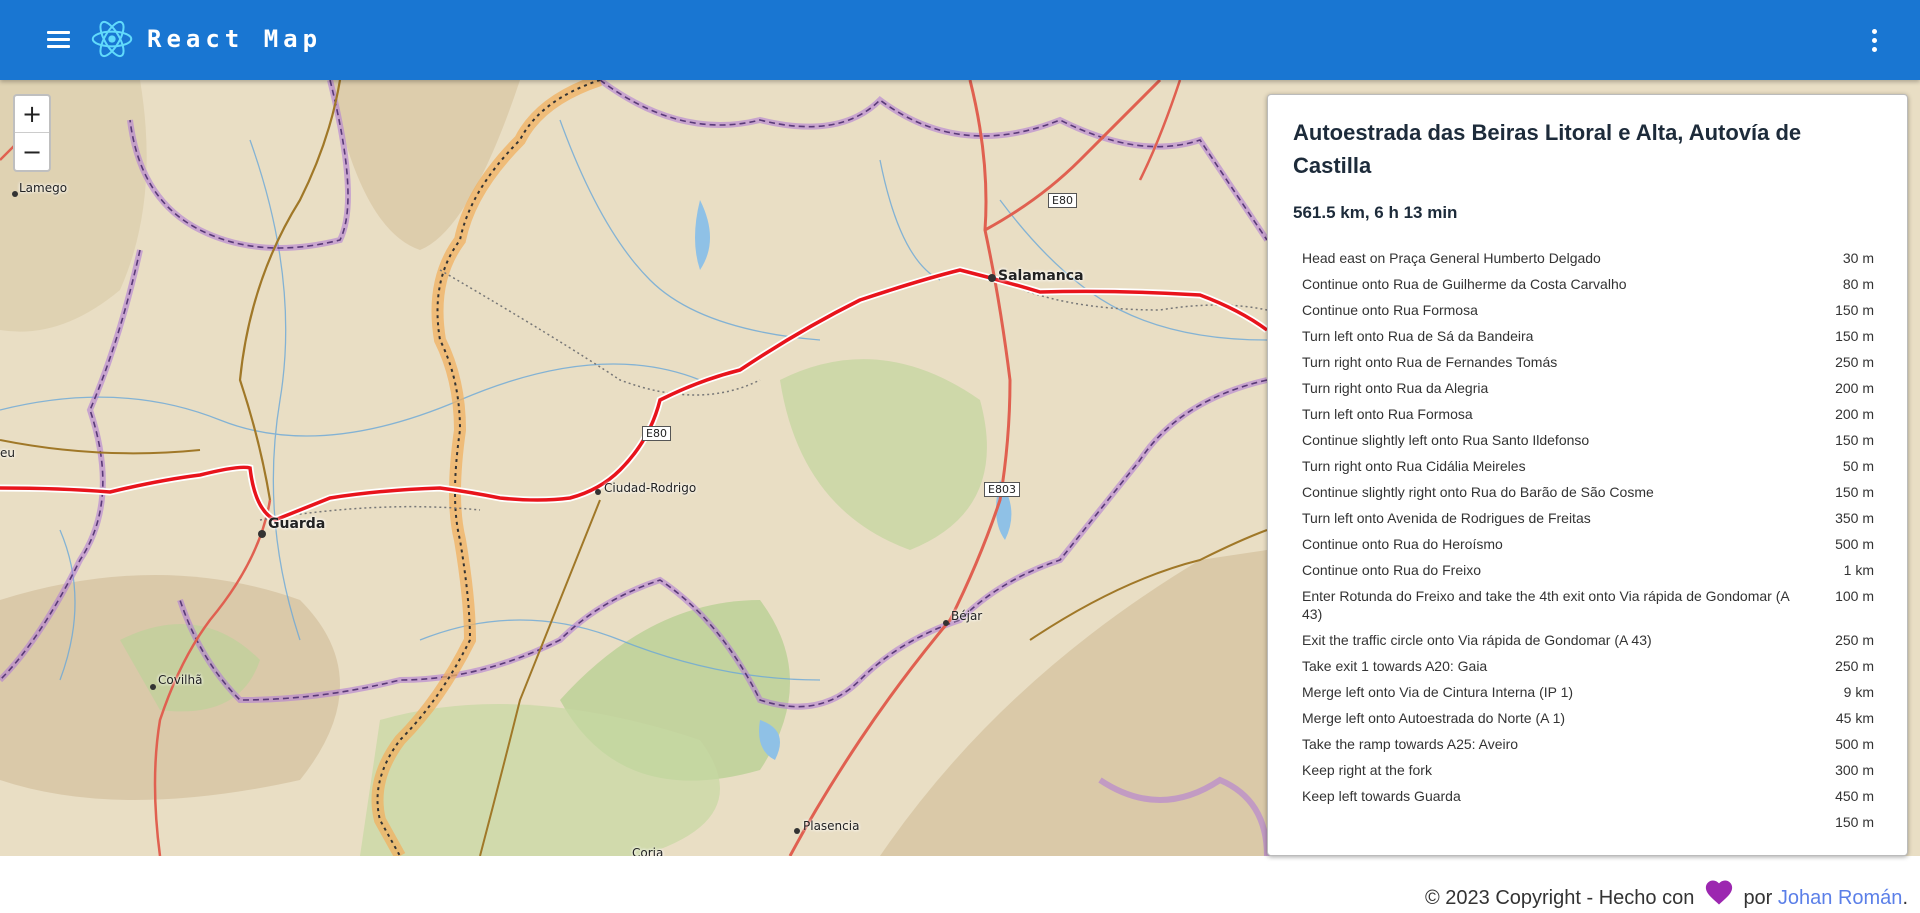 The image size is (1920, 913). Describe the element at coordinates (1395, 666) in the screenshot. I see `step-instruction: Take exit 1 towards A20: Gaia` at that location.